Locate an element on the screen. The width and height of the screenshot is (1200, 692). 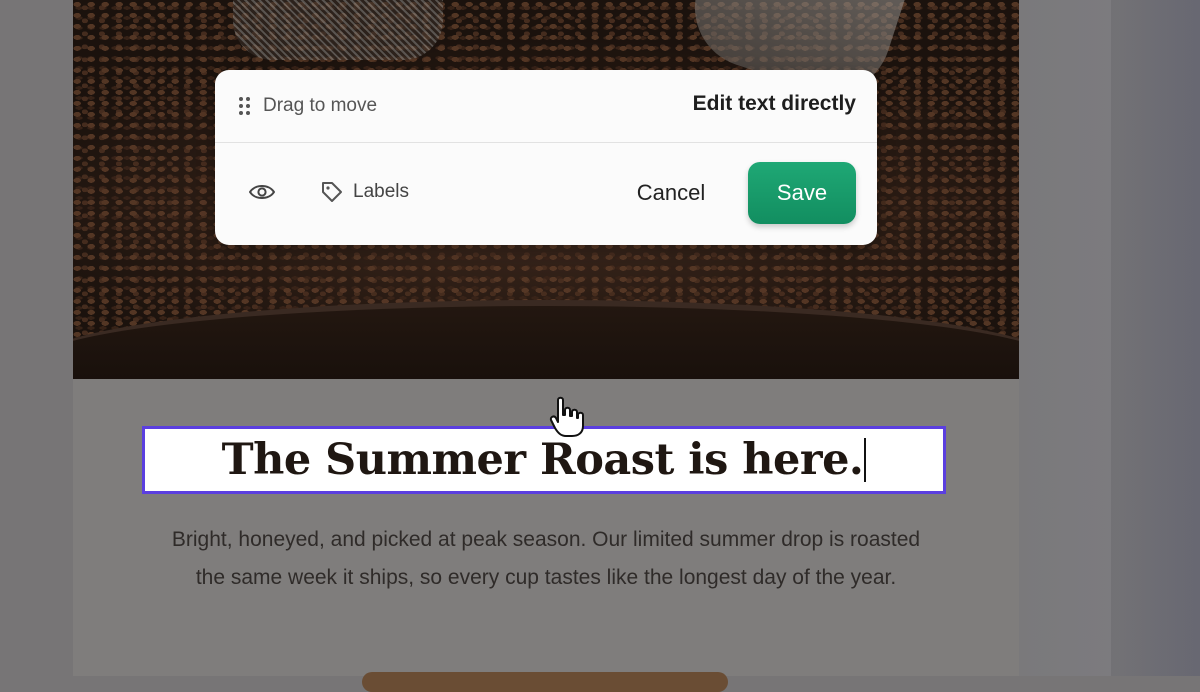
cta-button is located at coordinates (545, 682).